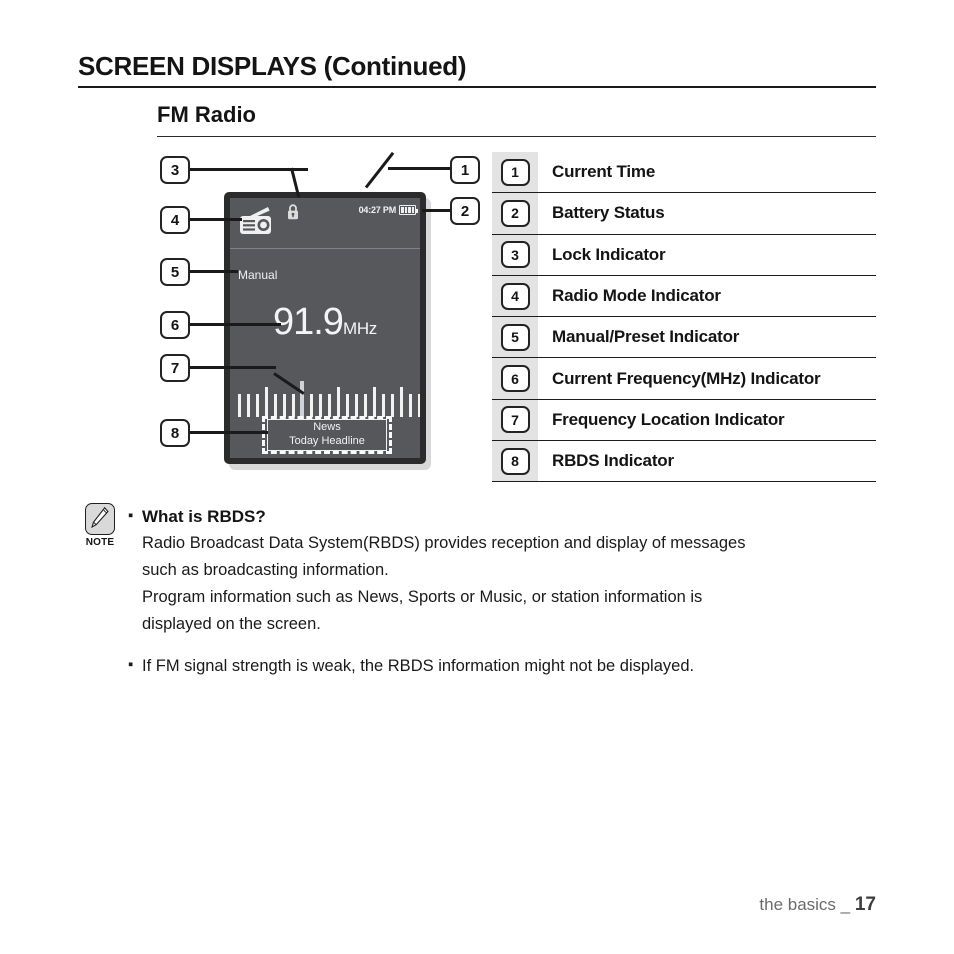 The width and height of the screenshot is (954, 954). I want to click on screen-status-bar: 04:27 PM, so click(325, 223).